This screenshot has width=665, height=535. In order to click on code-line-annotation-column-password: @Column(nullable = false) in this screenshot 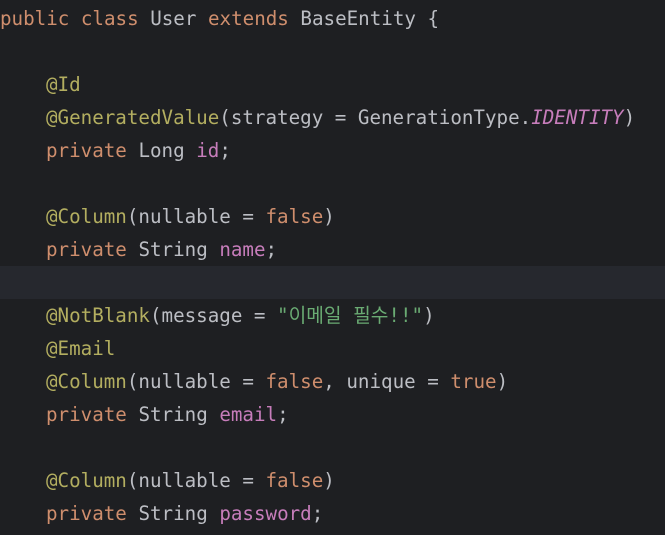, I will do `click(332, 480)`.